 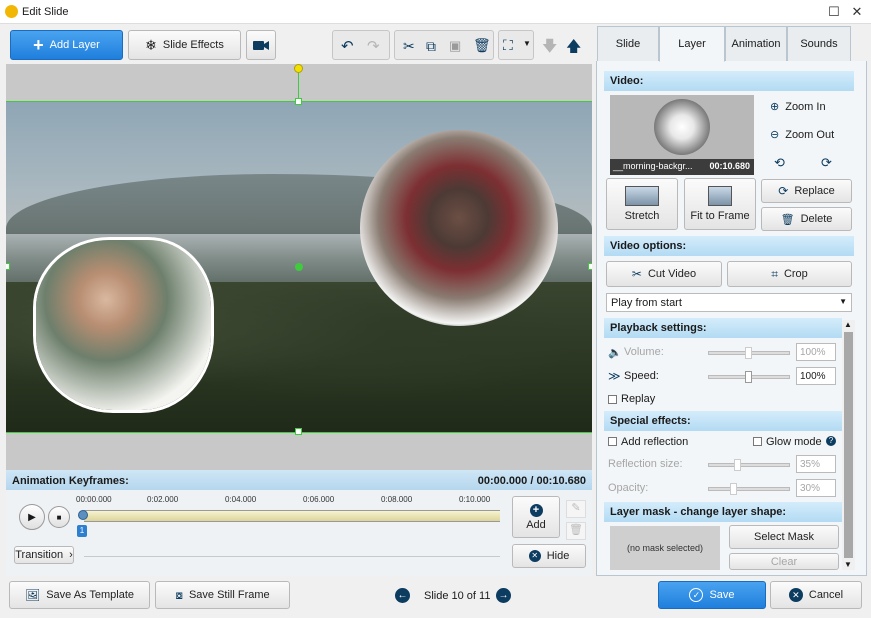 I want to click on play-icon: ▶, so click(x=32, y=517).